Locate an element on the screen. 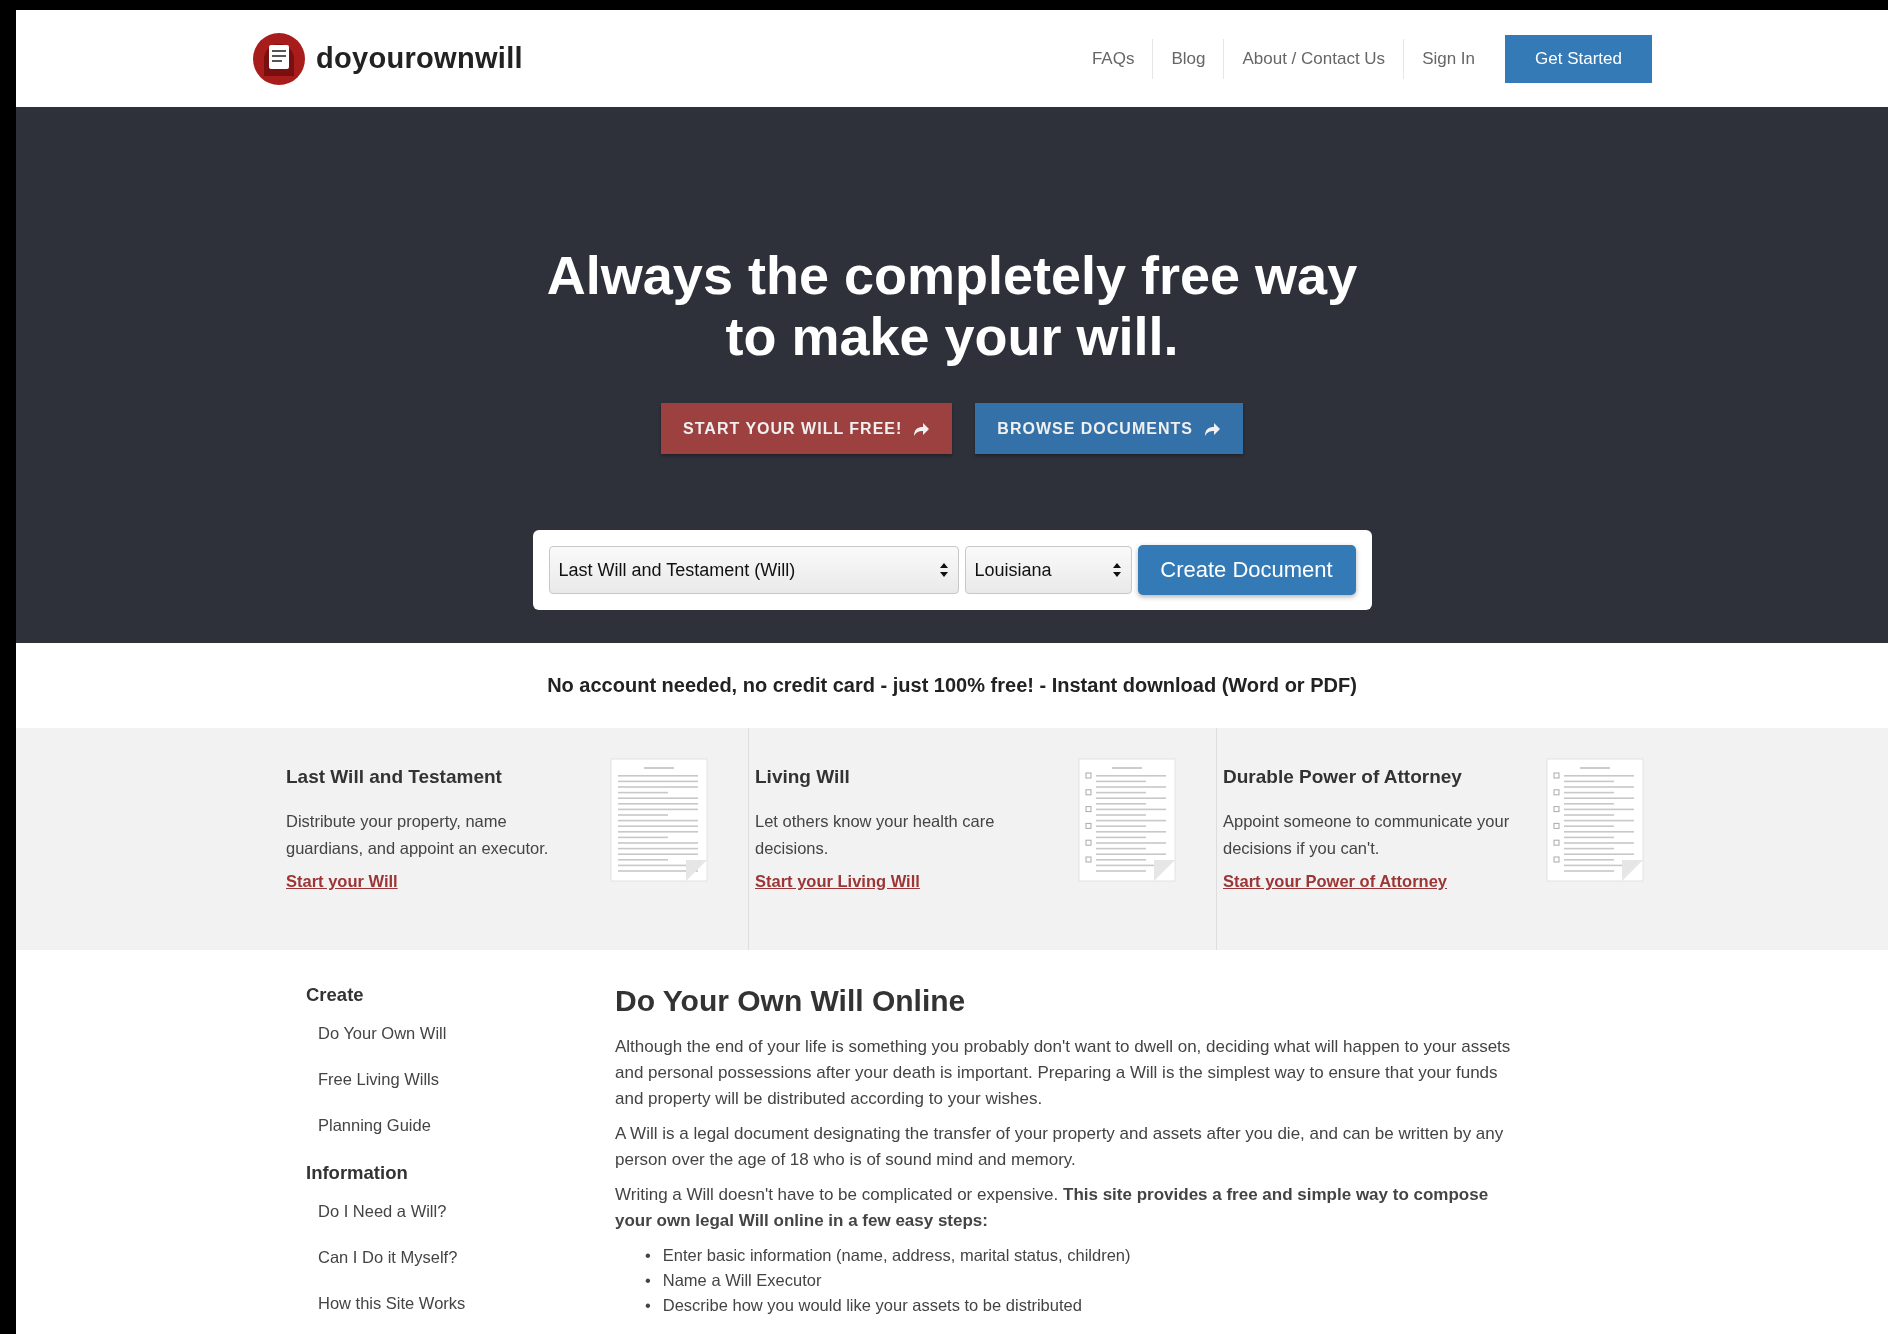  start-link: Start your Living Will is located at coordinates (837, 881).